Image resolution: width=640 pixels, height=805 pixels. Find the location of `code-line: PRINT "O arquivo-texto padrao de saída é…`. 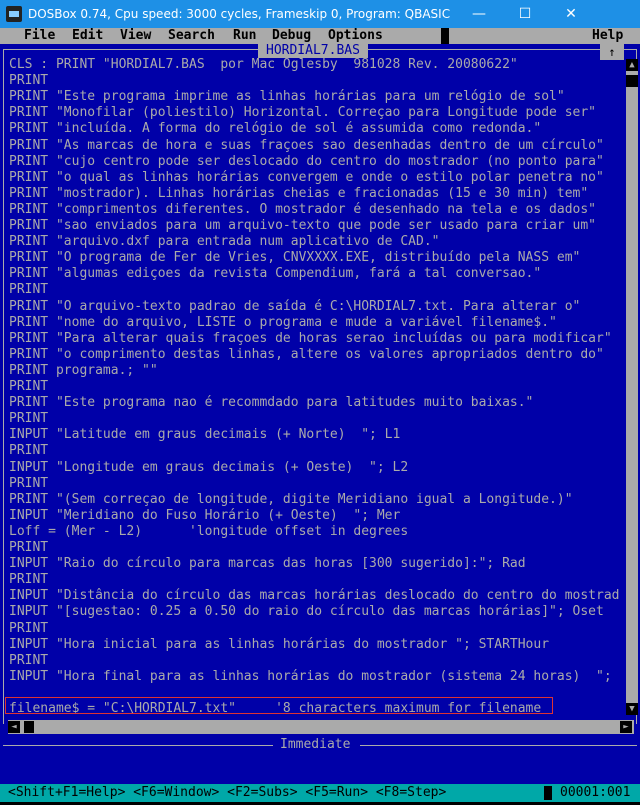

code-line: PRINT "O arquivo-texto padrao de saída é… is located at coordinates (294, 307).